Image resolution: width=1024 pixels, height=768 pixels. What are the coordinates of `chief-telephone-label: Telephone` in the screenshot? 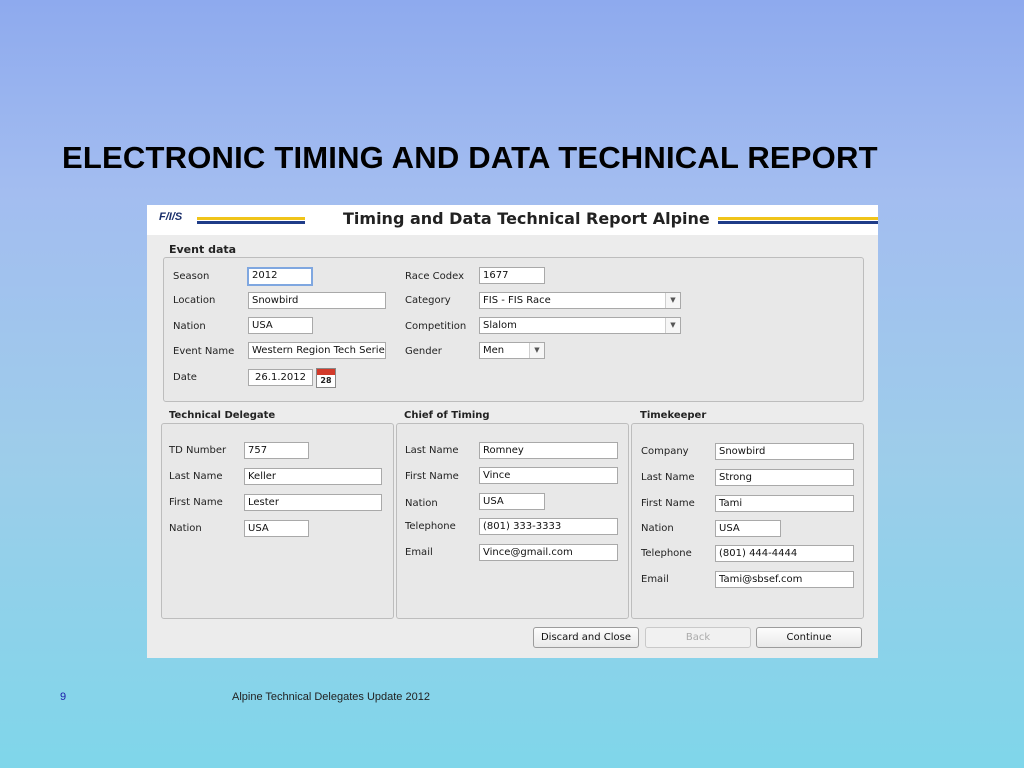 It's located at (430, 526).